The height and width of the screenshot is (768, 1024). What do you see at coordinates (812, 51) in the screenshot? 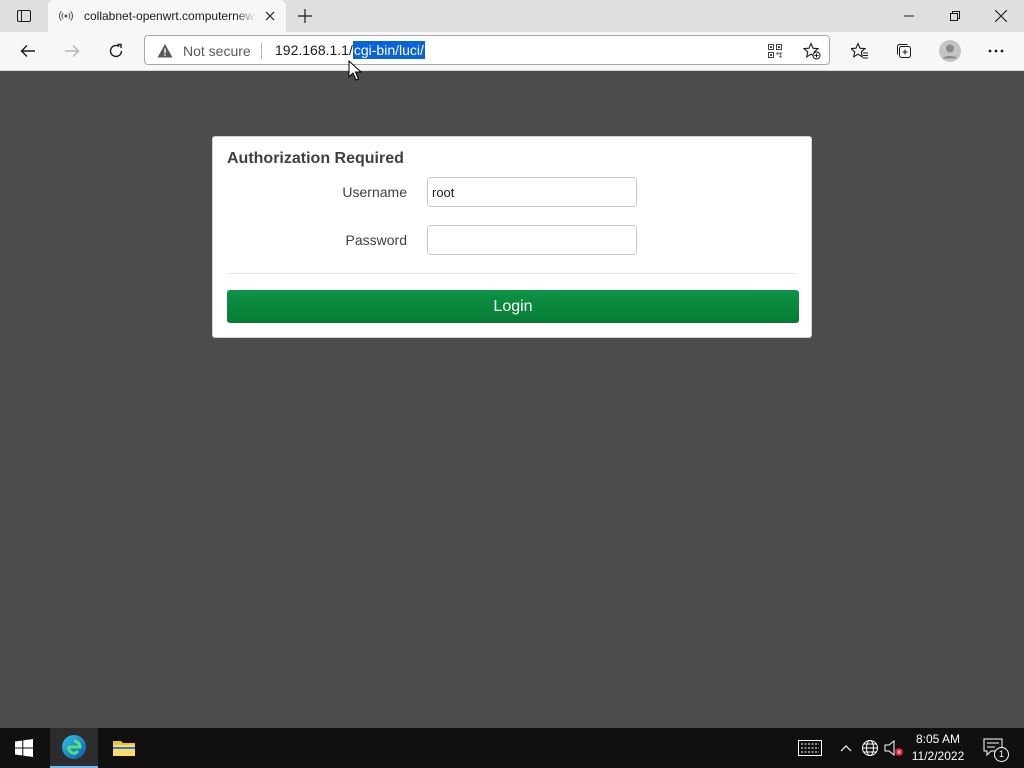
I see `add-favorite-icon` at bounding box center [812, 51].